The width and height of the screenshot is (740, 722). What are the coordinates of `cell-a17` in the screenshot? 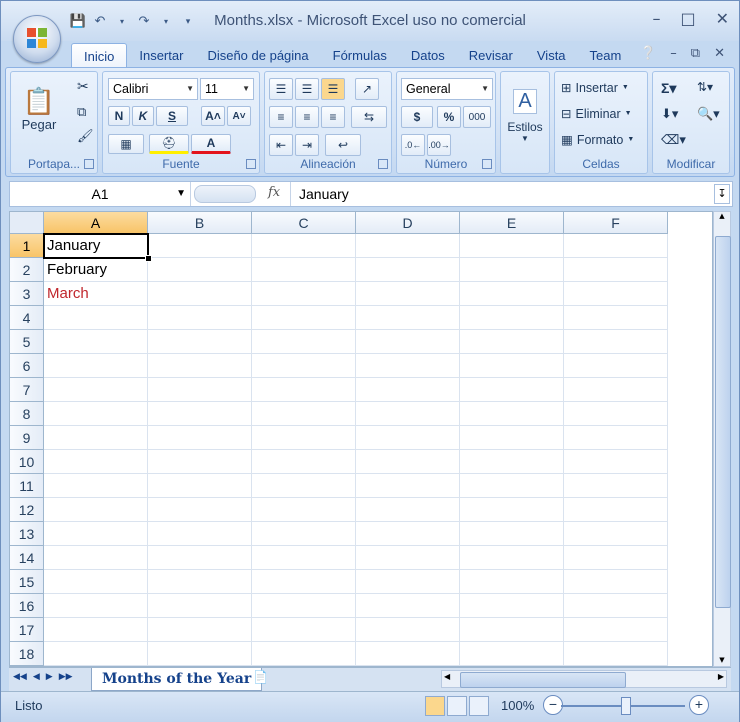 It's located at (96, 630).